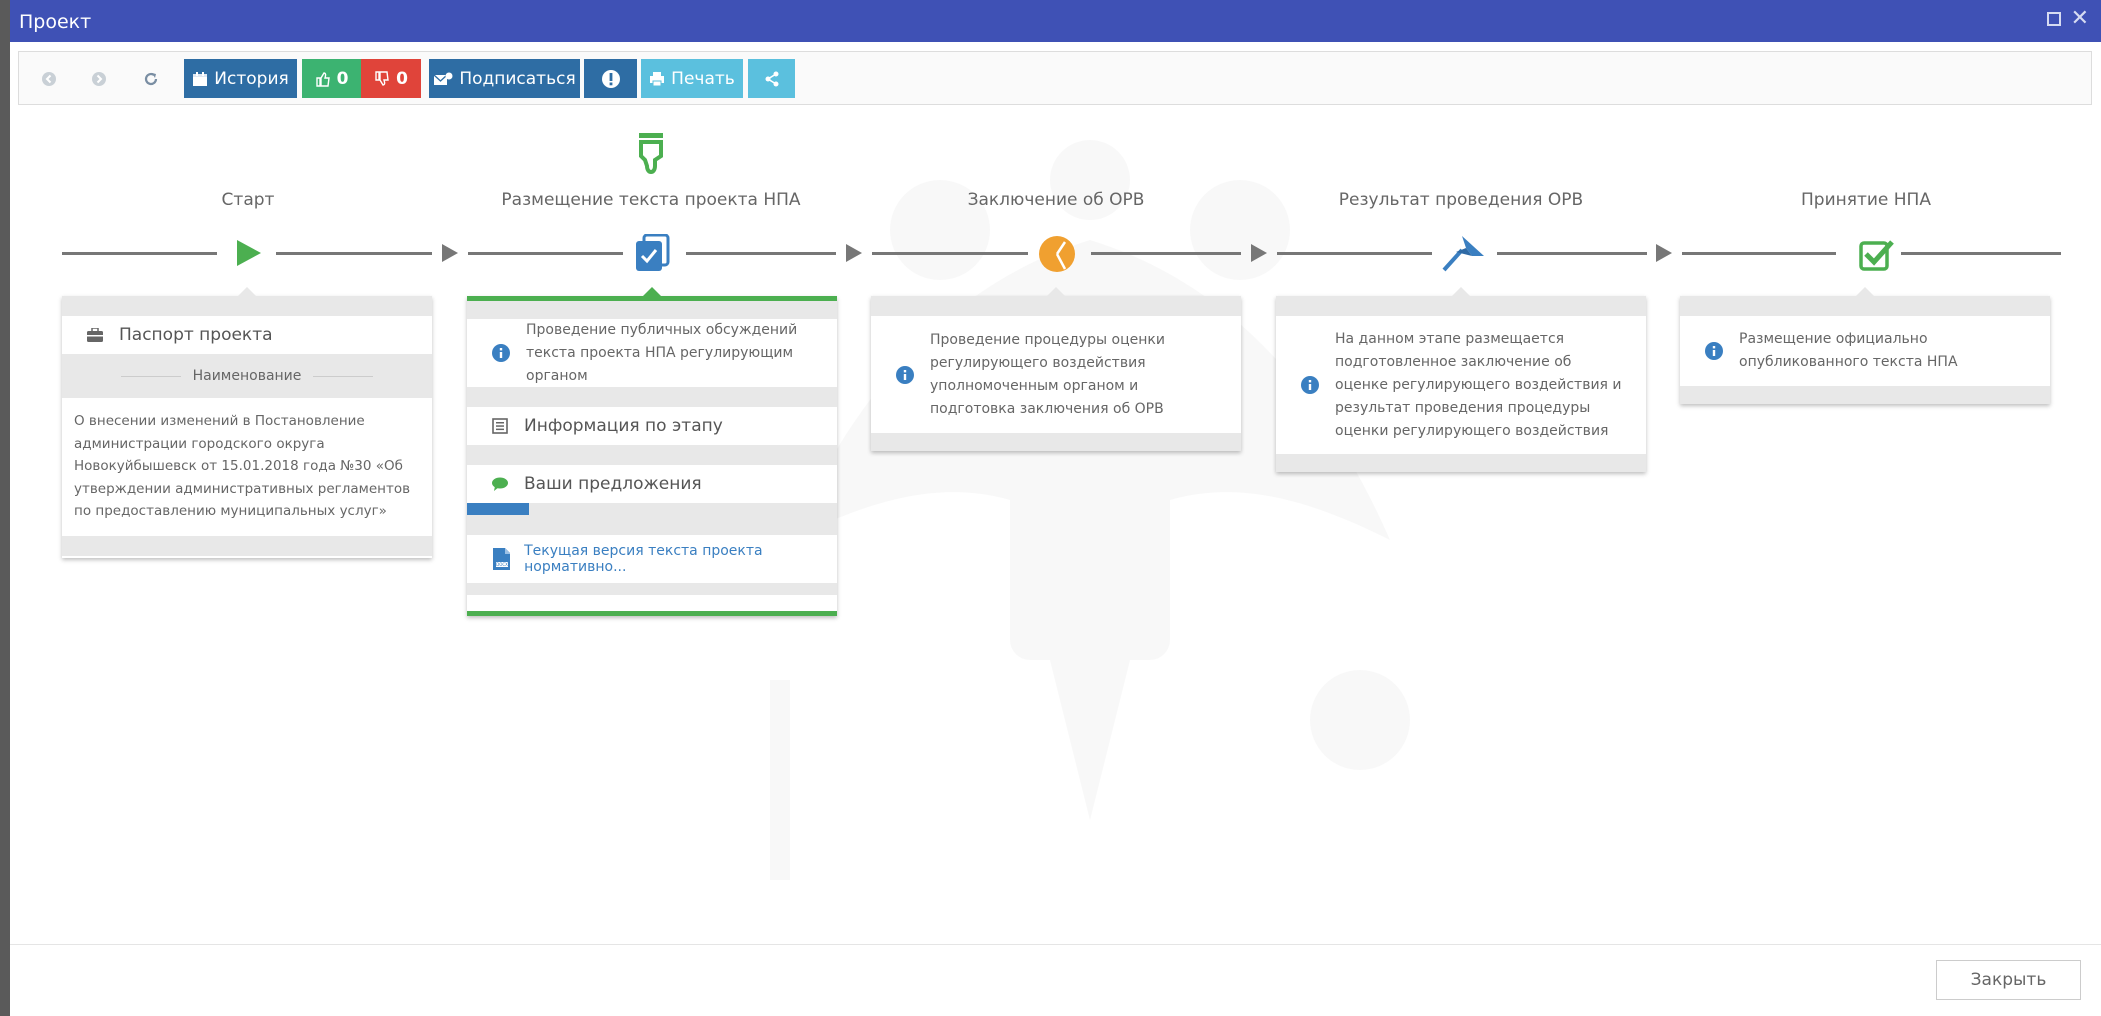 The image size is (2101, 1016). What do you see at coordinates (657, 78) in the screenshot?
I see `printer-icon` at bounding box center [657, 78].